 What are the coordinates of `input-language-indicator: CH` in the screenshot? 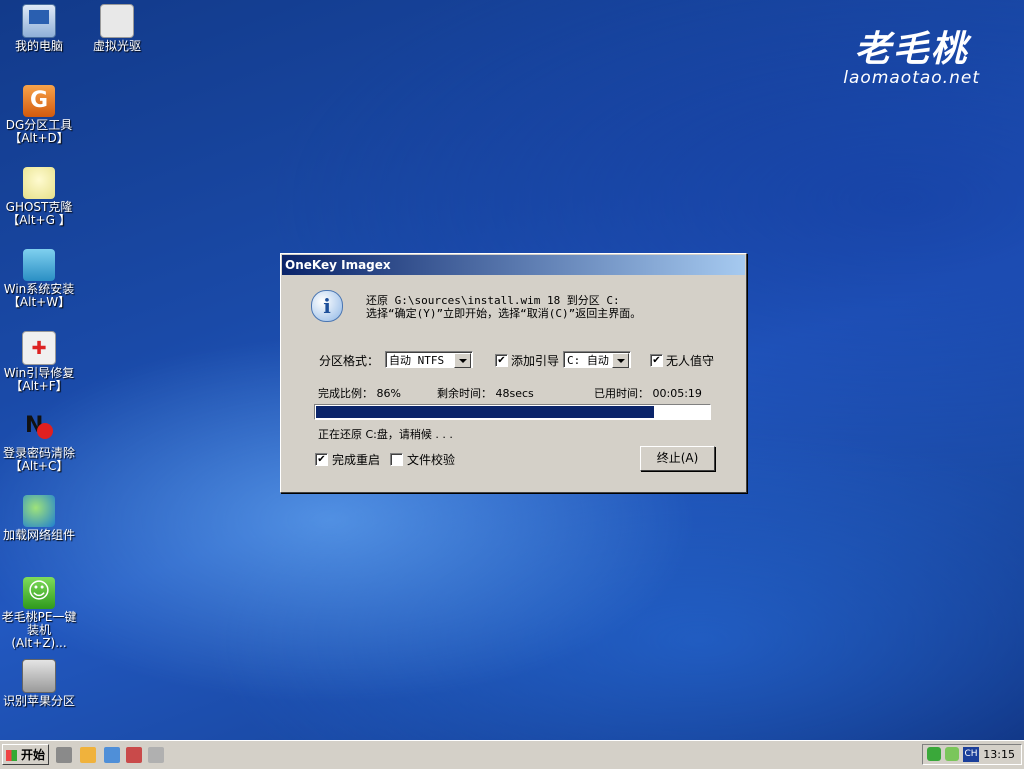 It's located at (971, 754).